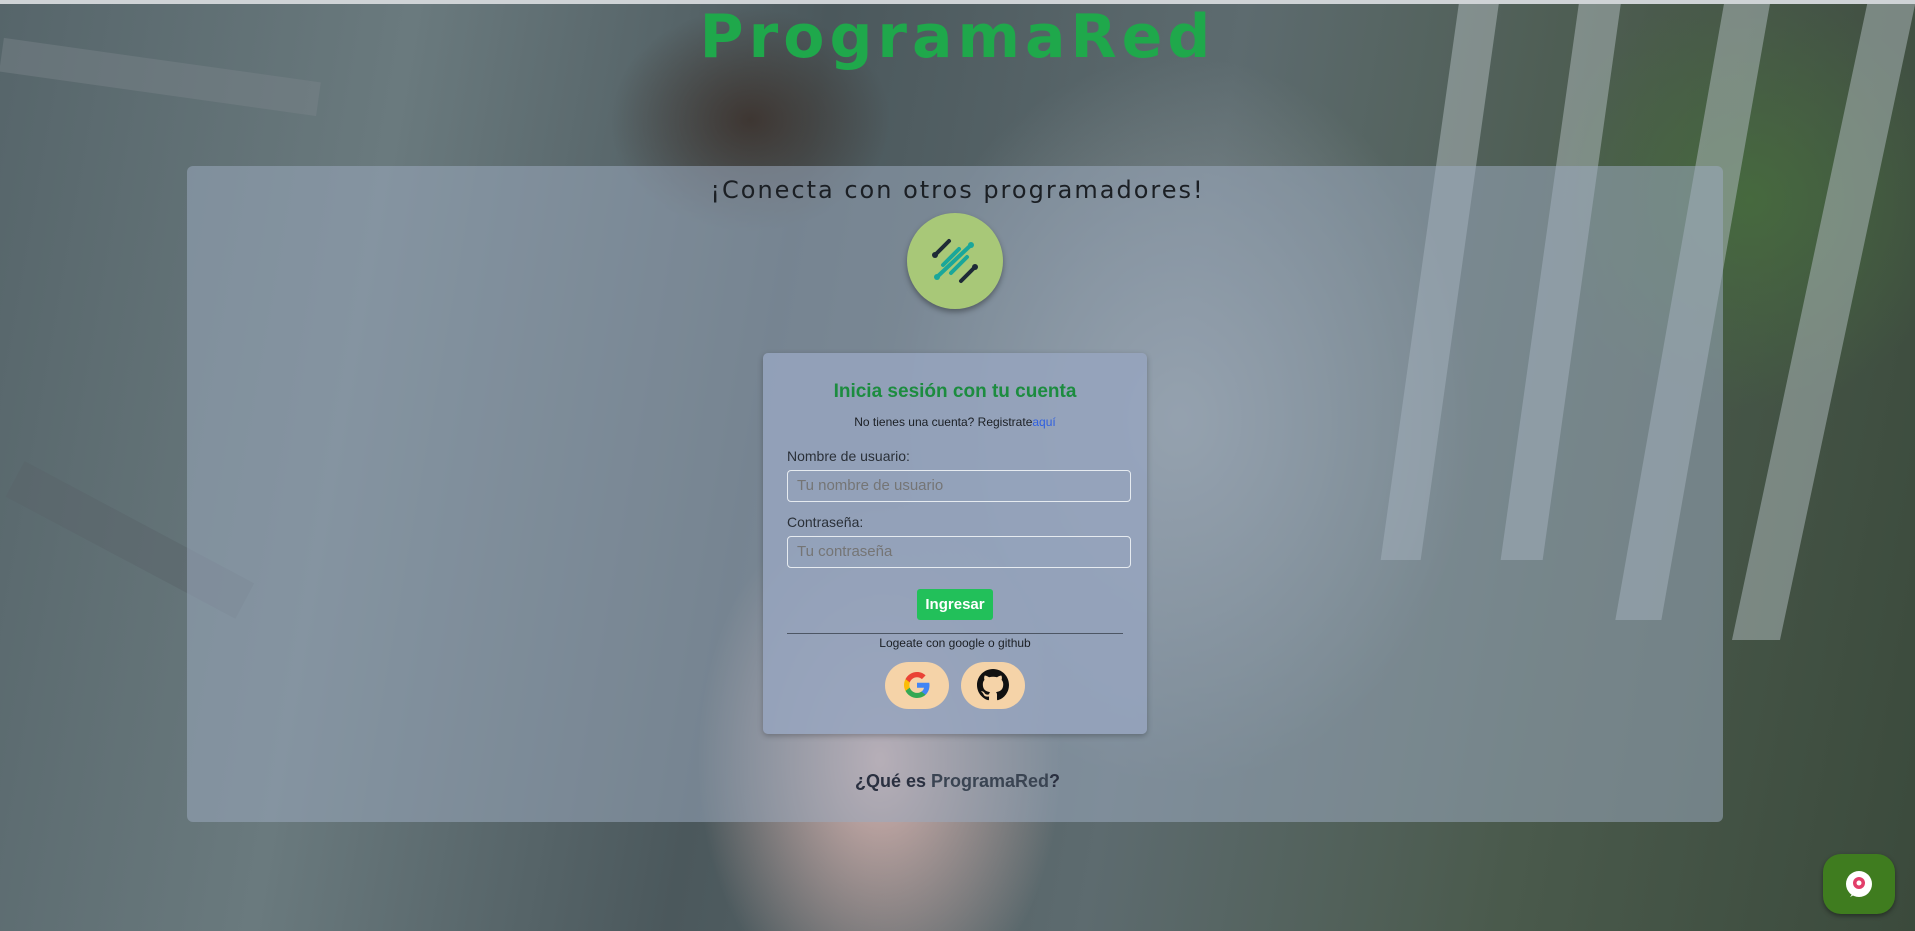  I want to click on about-suffix: ?, so click(1055, 781).